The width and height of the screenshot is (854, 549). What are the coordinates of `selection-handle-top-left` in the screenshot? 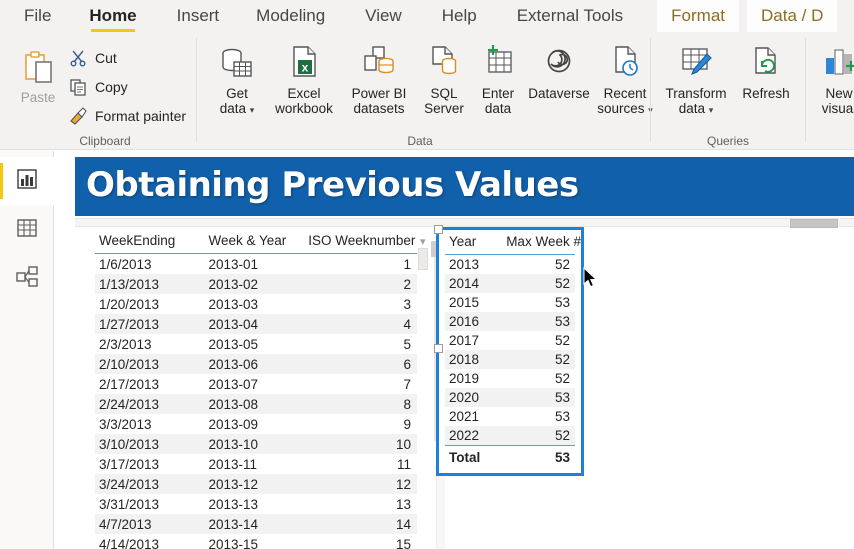 It's located at (438, 229).